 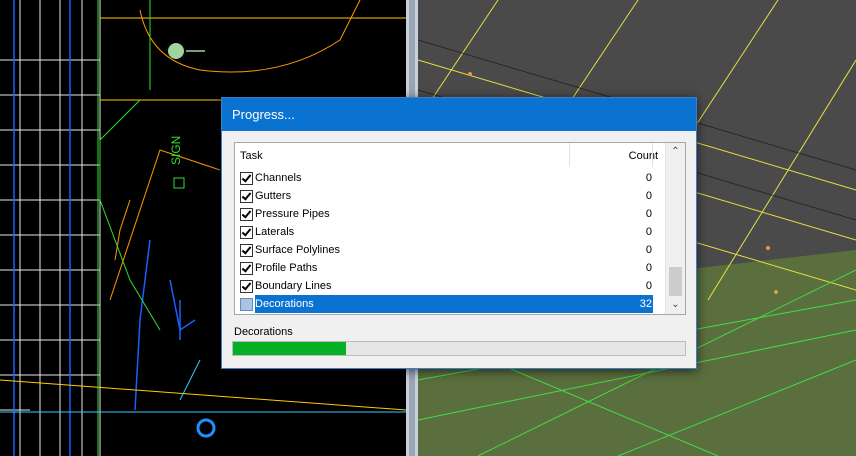 What do you see at coordinates (450, 304) in the screenshot?
I see `task-row-decorations: Decorations 32` at bounding box center [450, 304].